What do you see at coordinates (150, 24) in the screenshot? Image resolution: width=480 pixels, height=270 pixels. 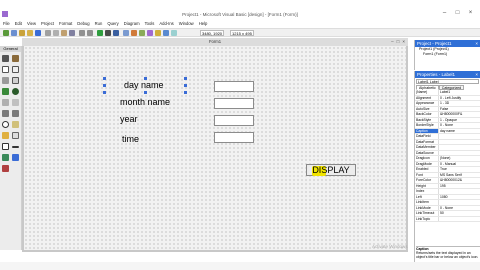 I see `menu-tools: Tools` at bounding box center [150, 24].